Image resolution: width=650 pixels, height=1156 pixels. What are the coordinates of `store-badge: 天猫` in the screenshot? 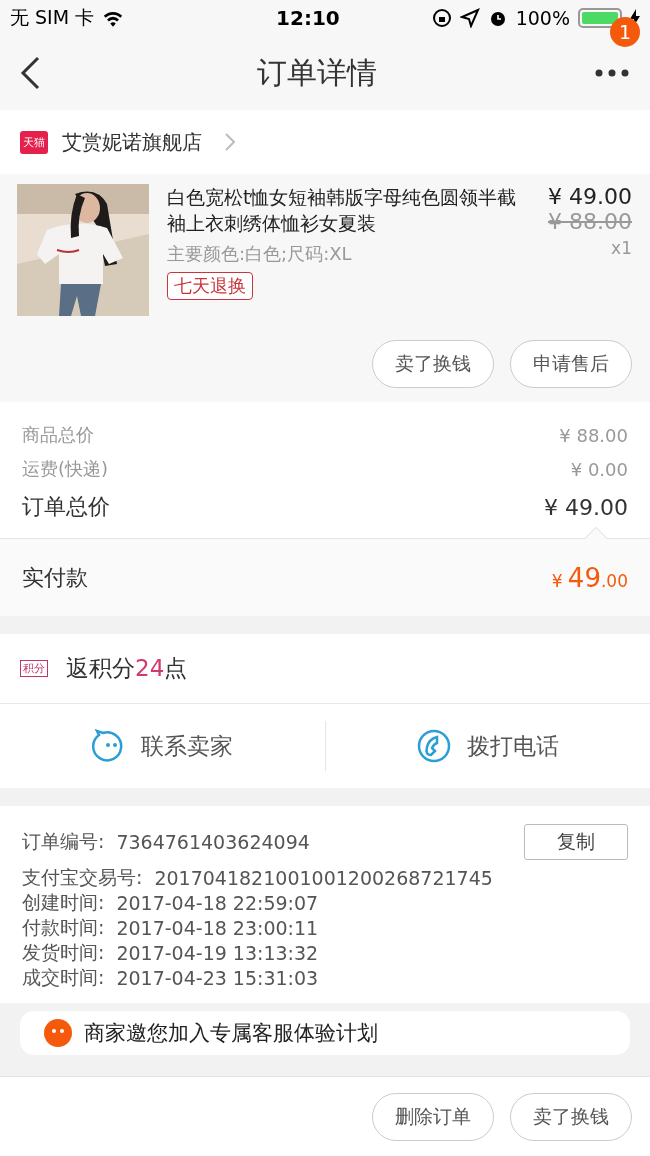 It's located at (34, 142).